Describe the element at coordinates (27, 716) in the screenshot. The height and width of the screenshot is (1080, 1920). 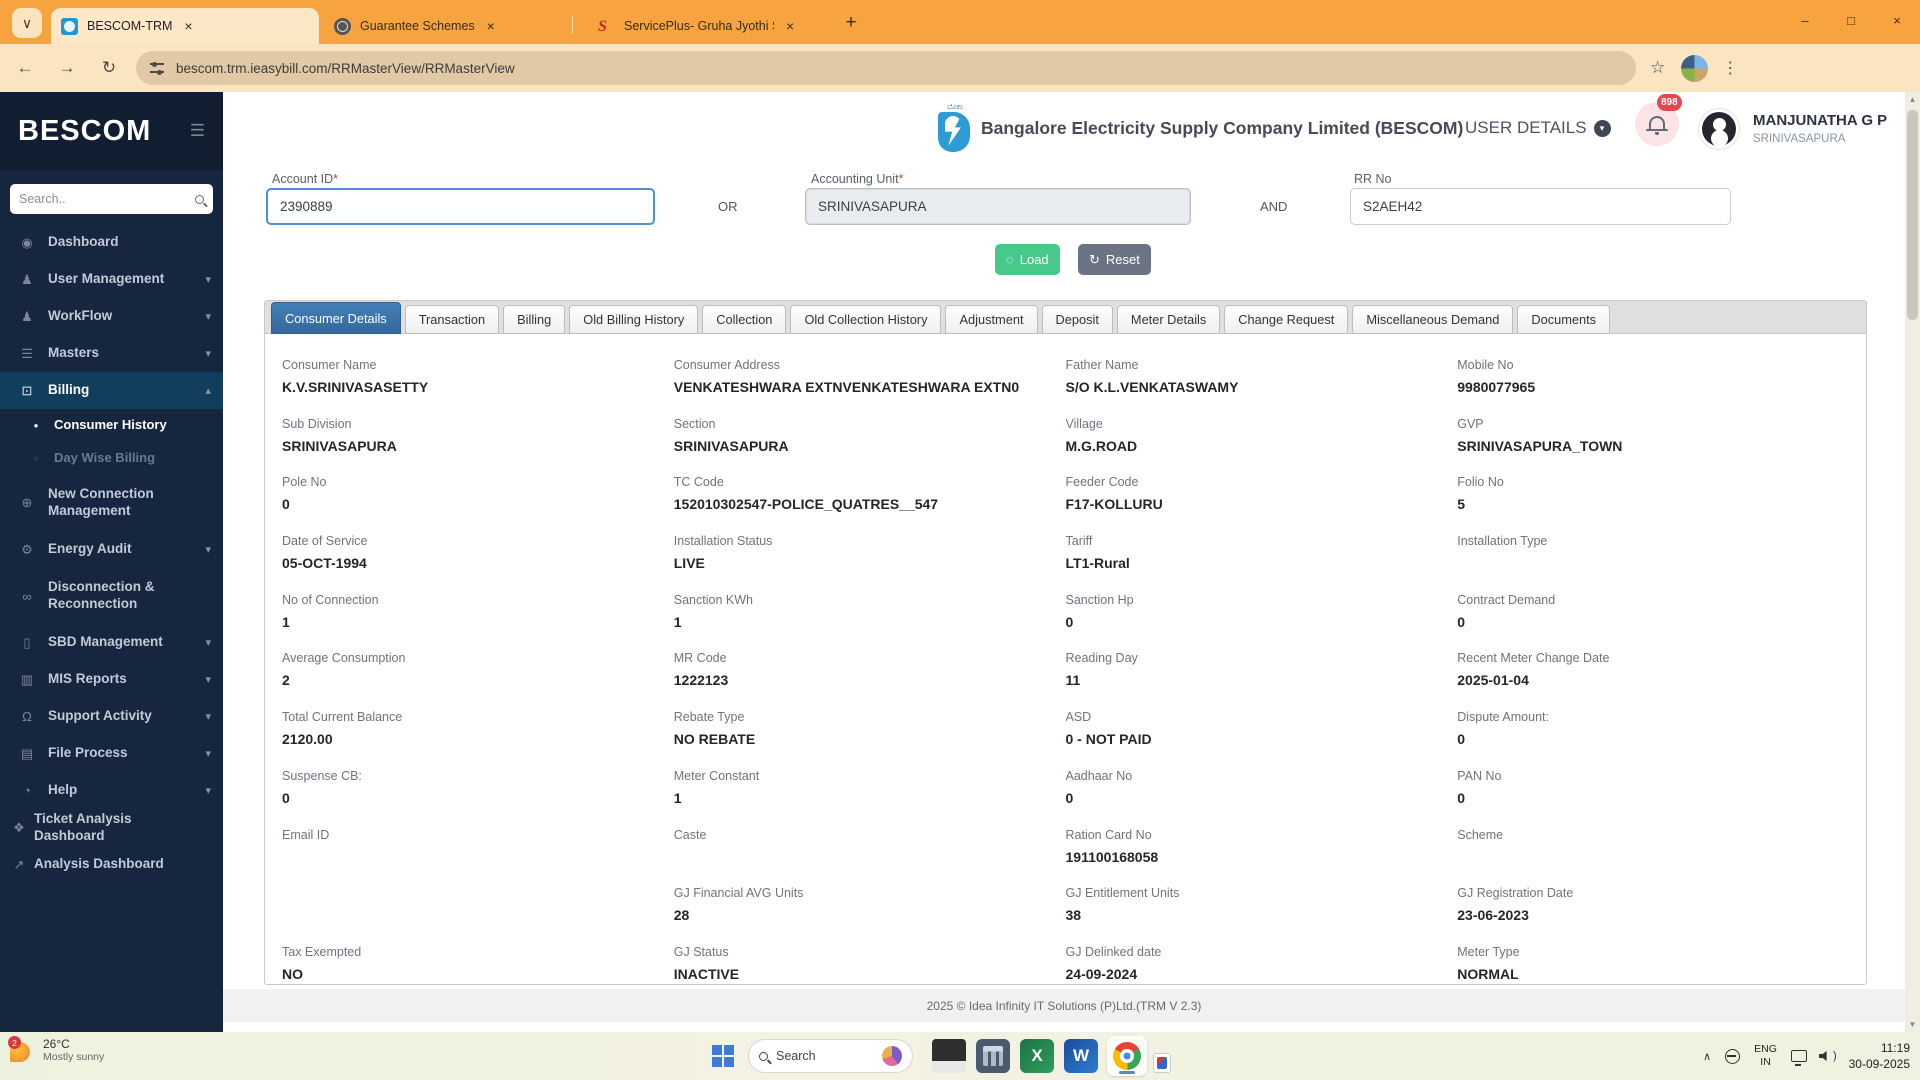
I see `sidebar-item-icon: Ω` at that location.